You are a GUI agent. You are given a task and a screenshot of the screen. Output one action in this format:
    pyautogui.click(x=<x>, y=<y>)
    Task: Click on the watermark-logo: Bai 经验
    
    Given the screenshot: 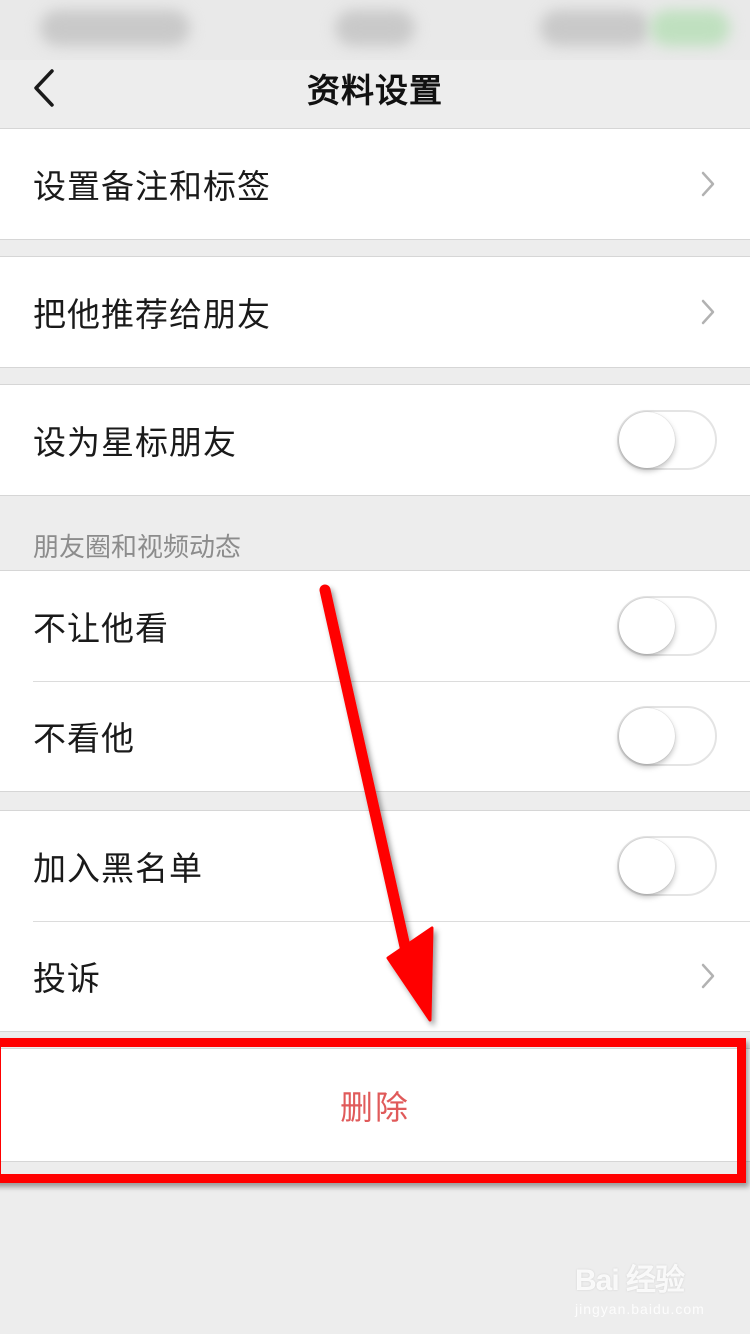 What is the action you would take?
    pyautogui.click(x=630, y=1280)
    